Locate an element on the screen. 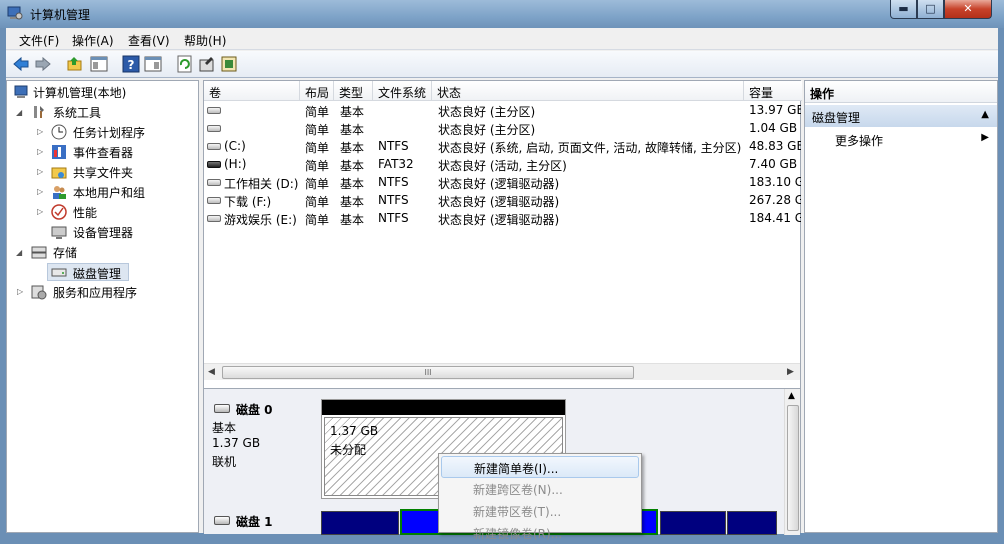  partition-header-bar is located at coordinates (443, 407).